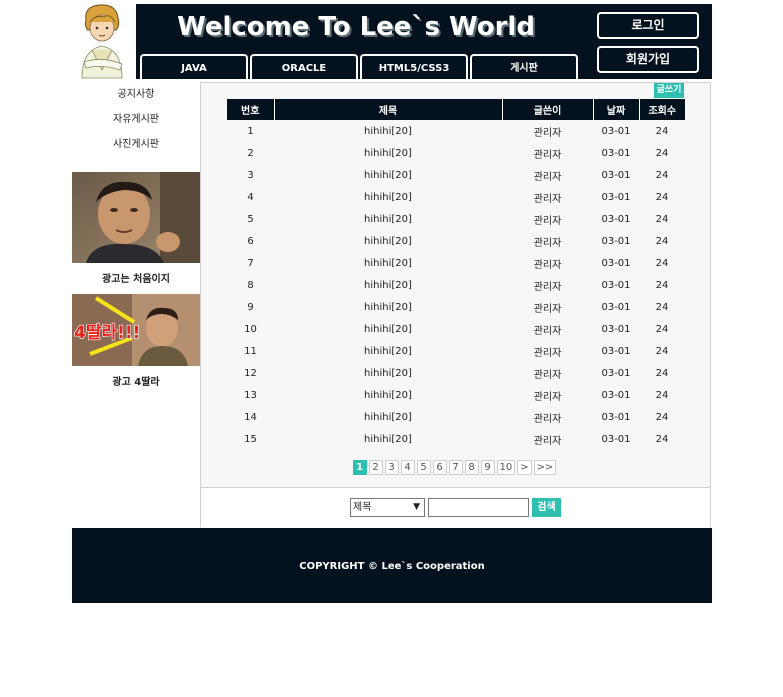 The image size is (783, 697). What do you see at coordinates (387, 507) in the screenshot?
I see `search-field-select: 제목 ▼` at bounding box center [387, 507].